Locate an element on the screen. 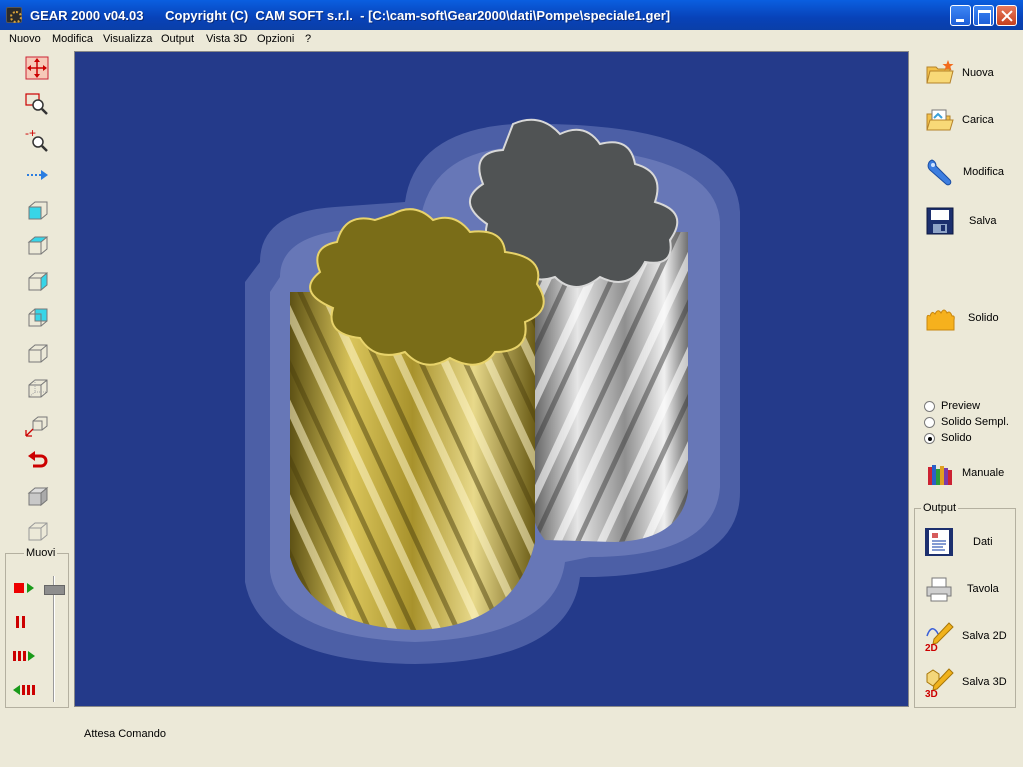 This screenshot has width=1023, height=767. data-sheet-icon is located at coordinates (939, 542).